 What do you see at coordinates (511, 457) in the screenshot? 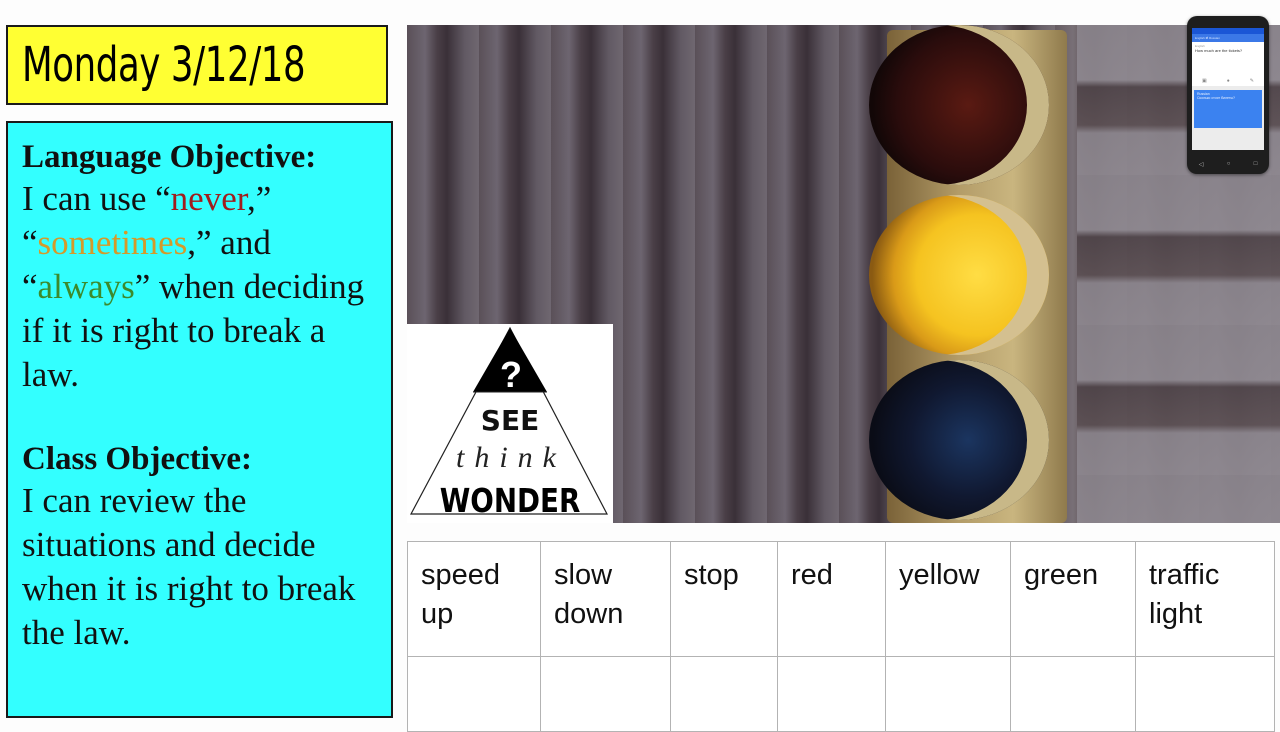
I see `think-label: think` at bounding box center [511, 457].